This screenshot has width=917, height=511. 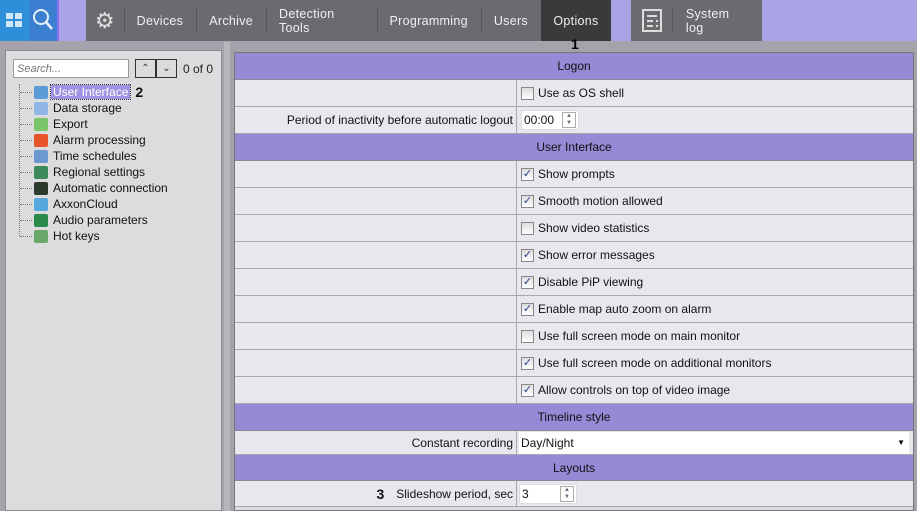 I want to click on setting-row: Use full screen mode on main monitor, so click(x=574, y=336).